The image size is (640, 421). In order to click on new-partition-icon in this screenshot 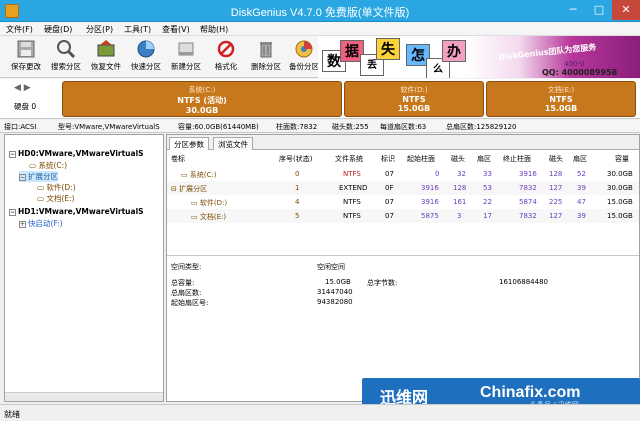, I will do `click(186, 49)`.